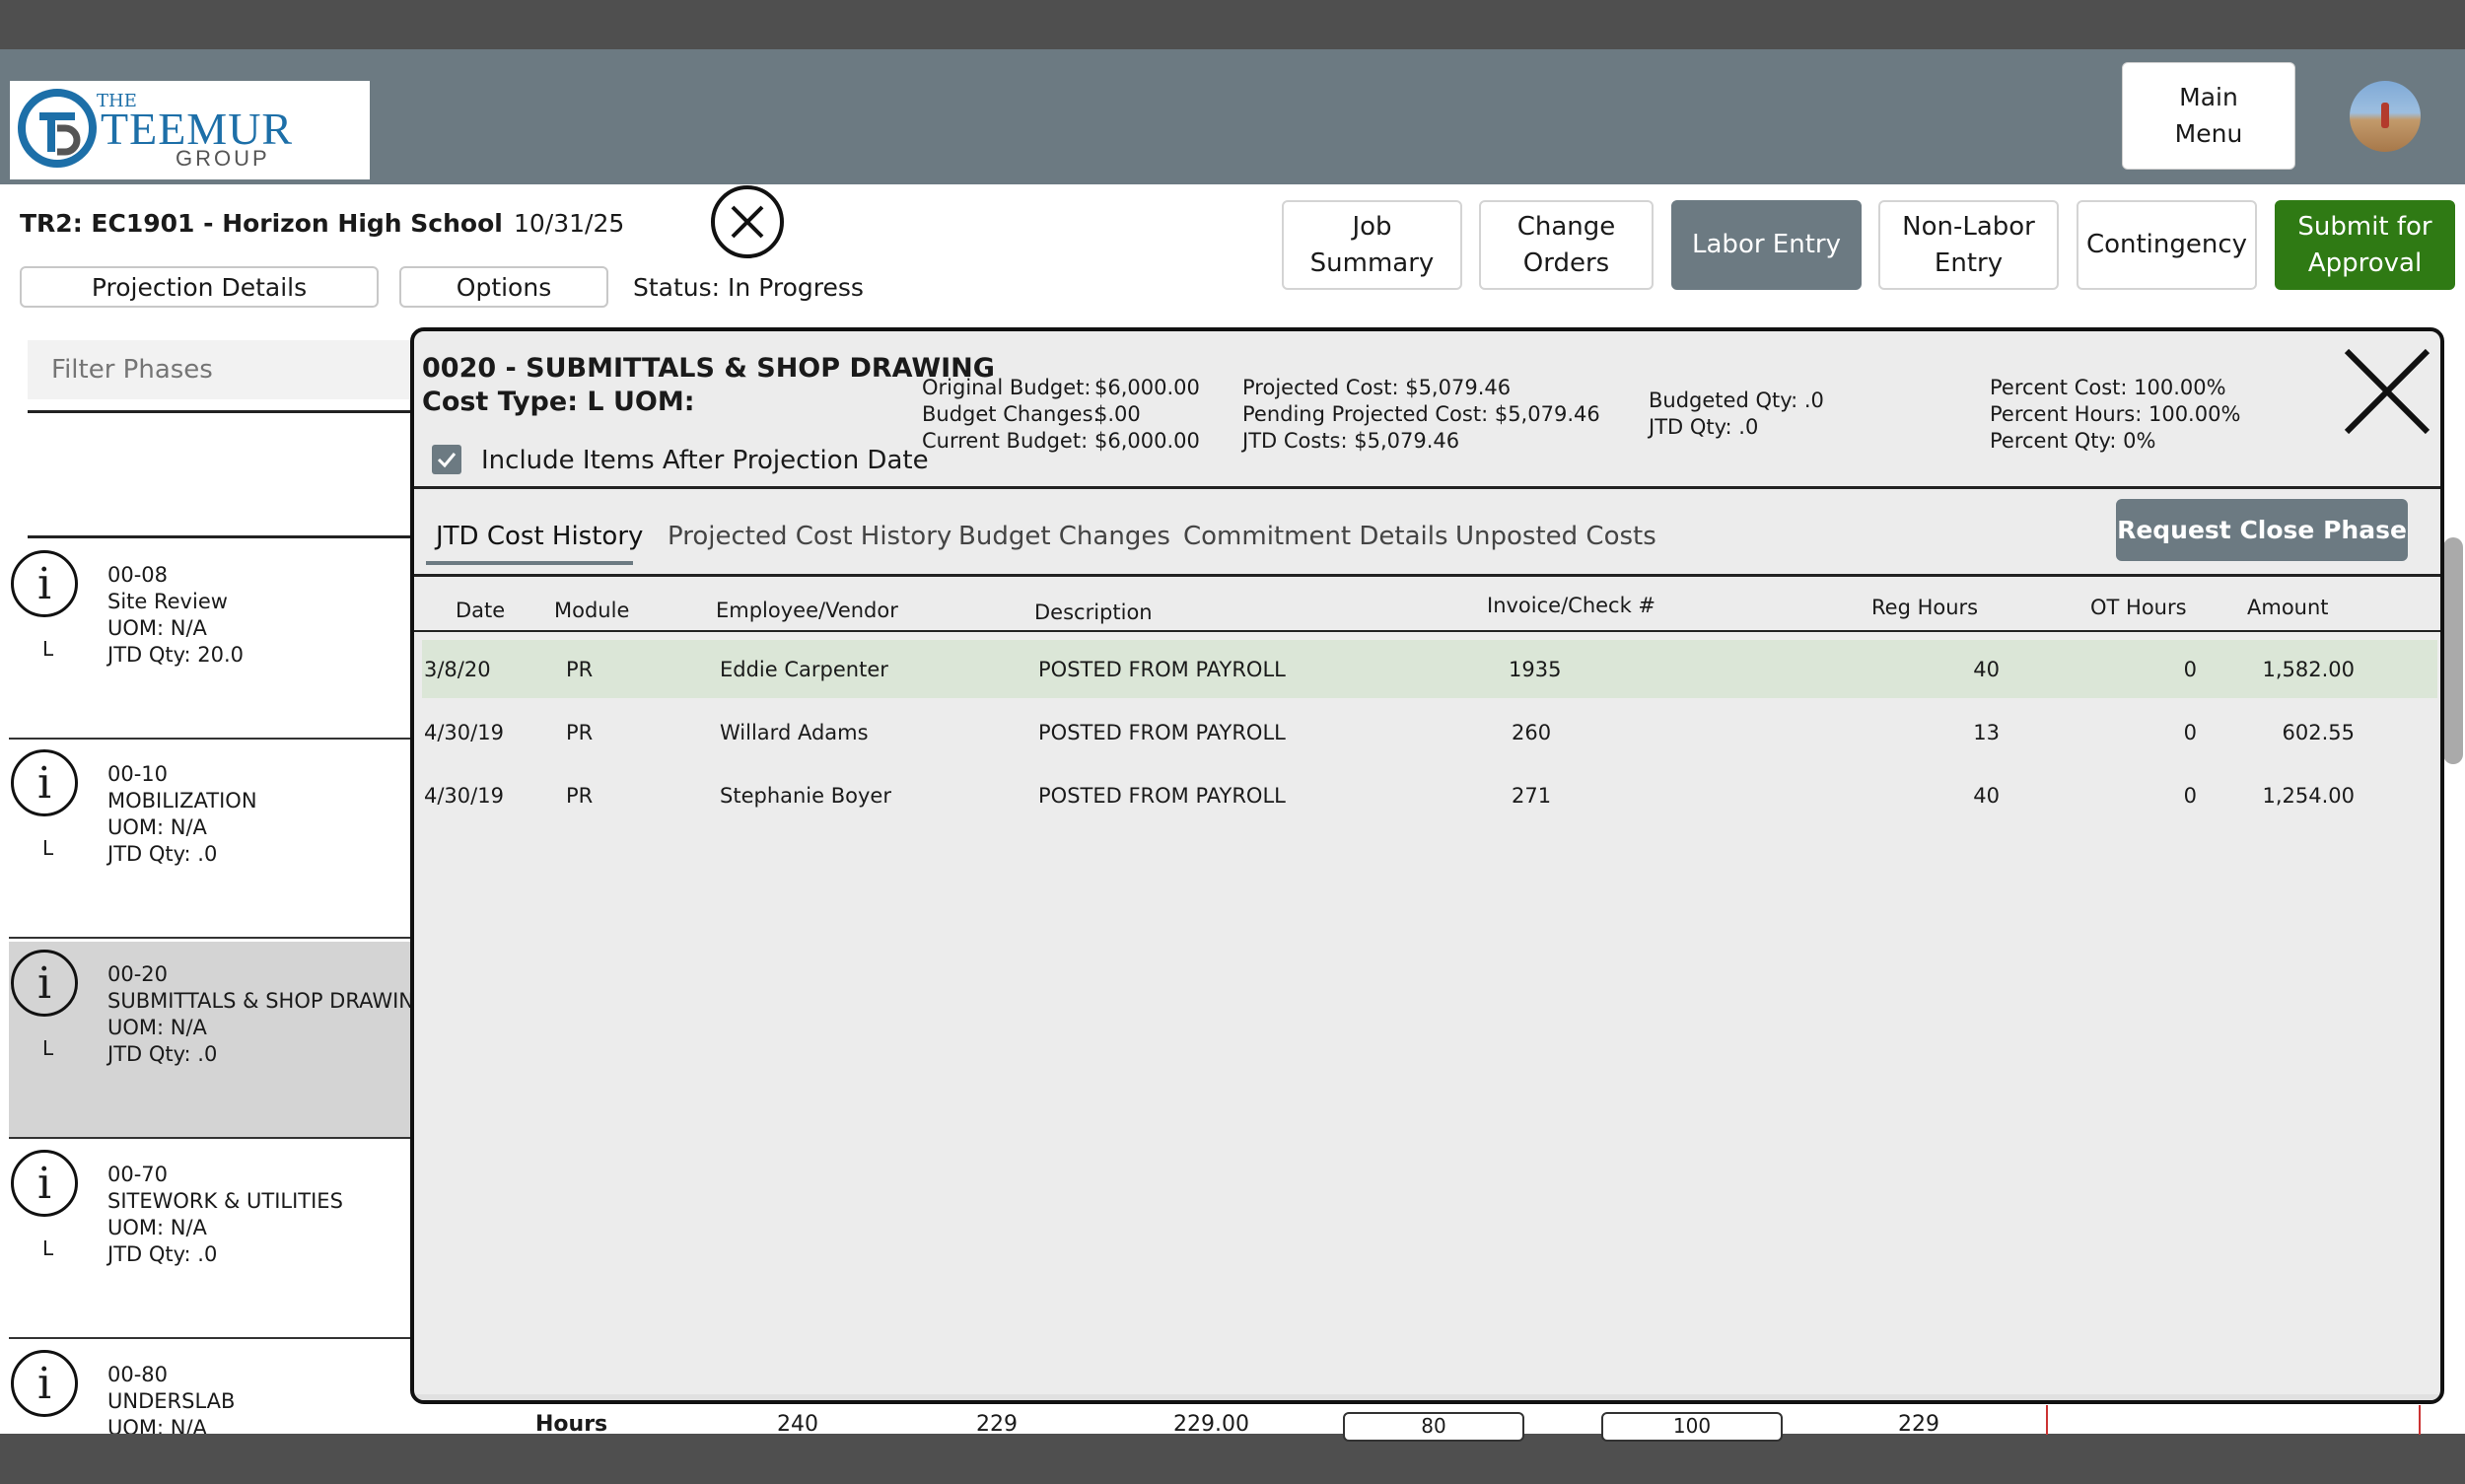  I want to click on cell-reg-hours: 13, so click(1986, 732).